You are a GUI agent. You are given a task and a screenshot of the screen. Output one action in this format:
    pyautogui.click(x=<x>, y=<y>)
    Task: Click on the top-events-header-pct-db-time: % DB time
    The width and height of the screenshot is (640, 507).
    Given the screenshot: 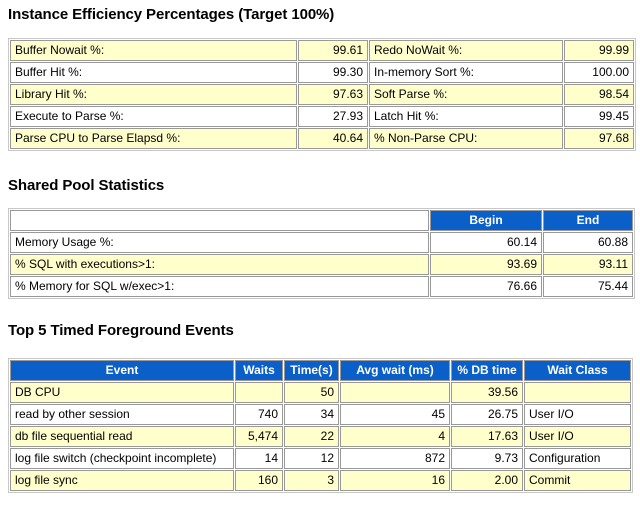 What is the action you would take?
    pyautogui.click(x=487, y=370)
    